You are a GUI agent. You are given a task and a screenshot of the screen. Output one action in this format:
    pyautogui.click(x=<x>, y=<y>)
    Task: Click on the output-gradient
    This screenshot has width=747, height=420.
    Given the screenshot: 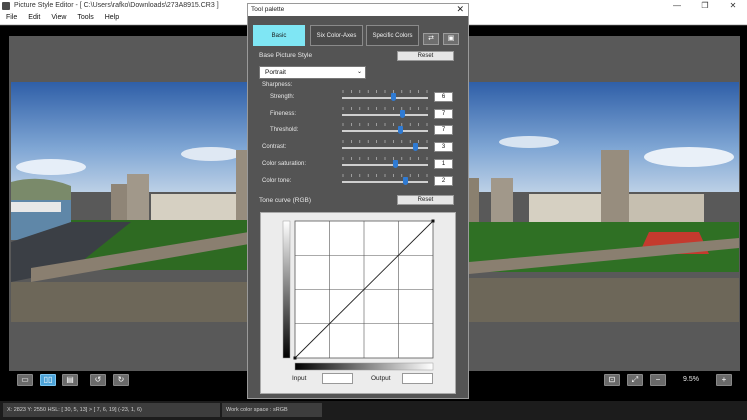 What is the action you would take?
    pyautogui.click(x=286, y=289)
    